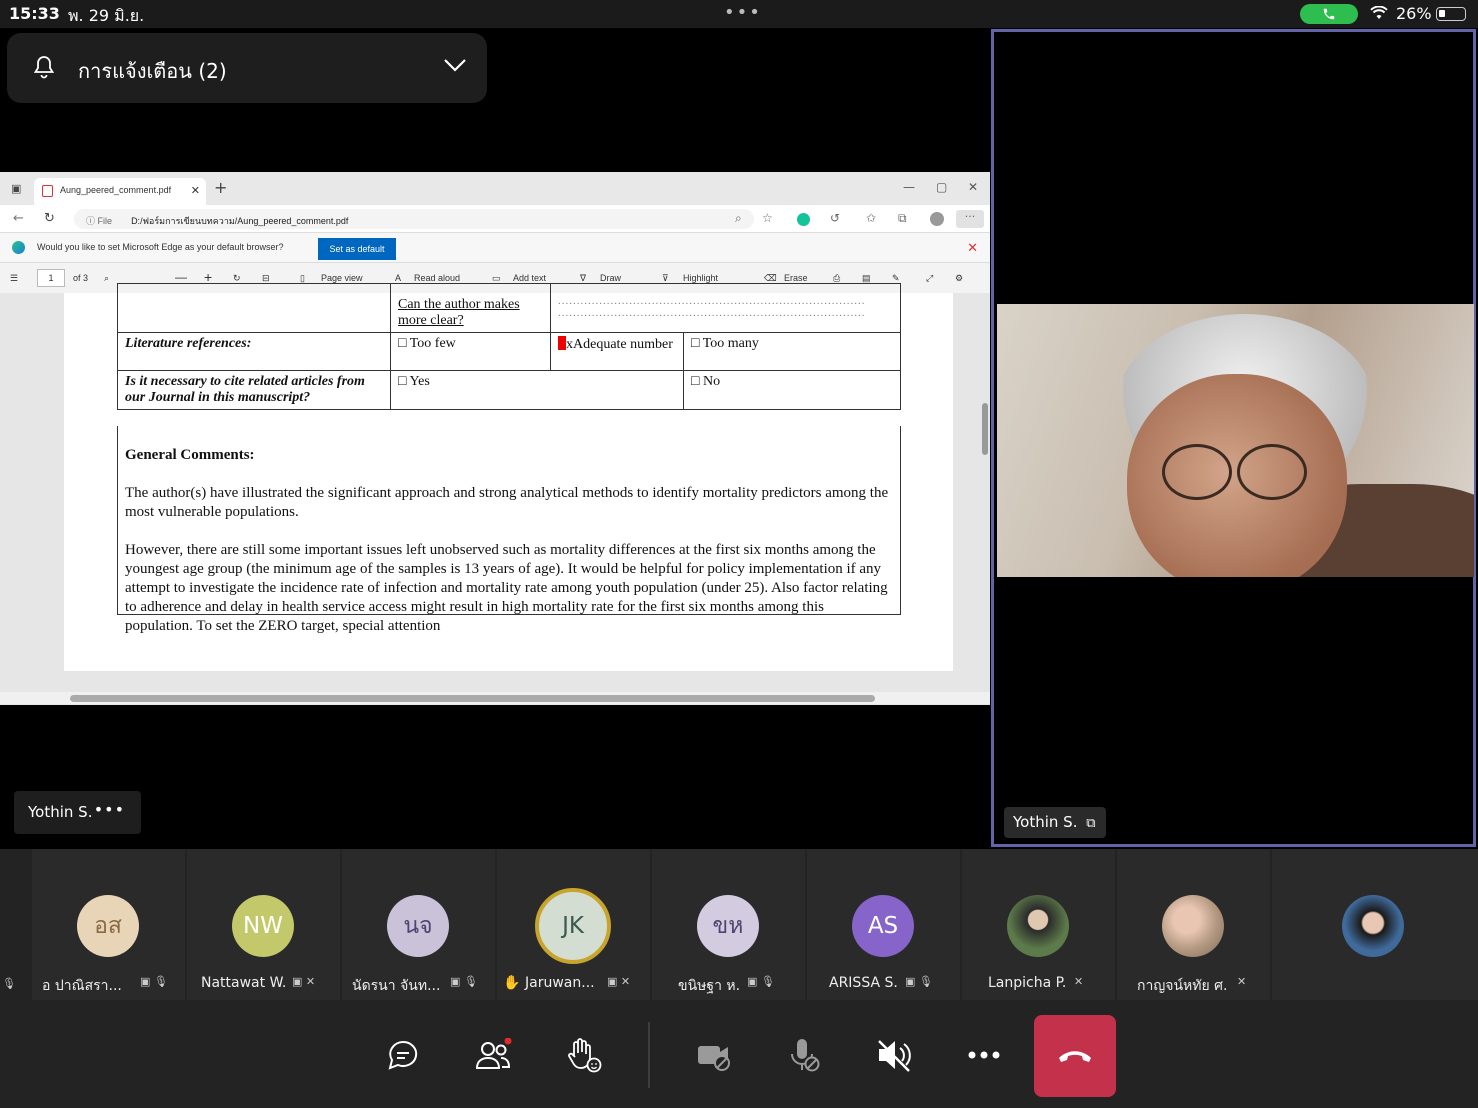  Describe the element at coordinates (1027, 983) in the screenshot. I see `participant-name: Lanpicha P.` at that location.